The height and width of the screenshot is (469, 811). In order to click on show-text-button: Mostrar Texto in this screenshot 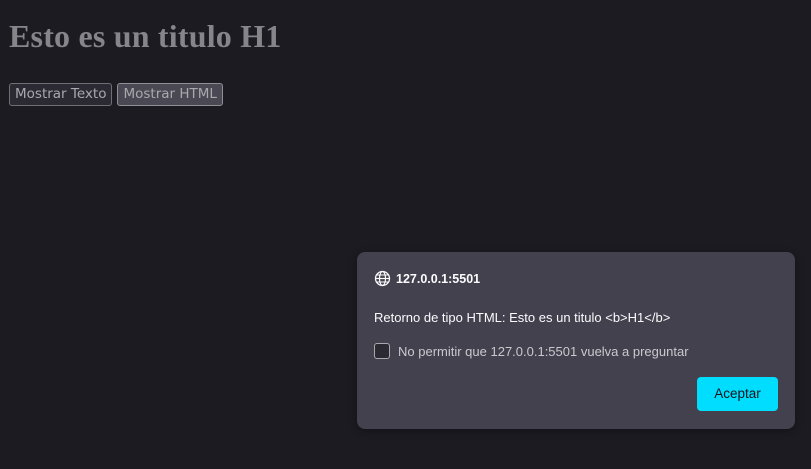, I will do `click(61, 94)`.